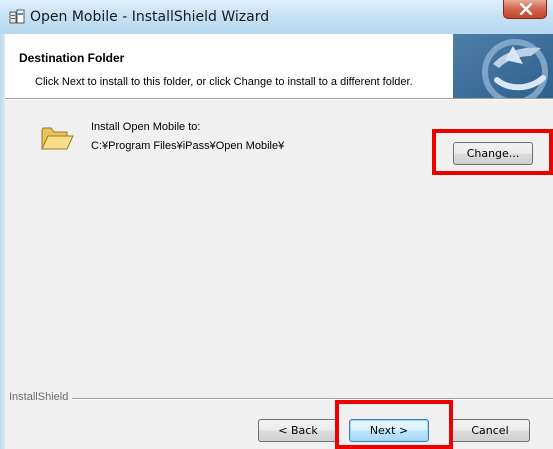  What do you see at coordinates (146, 127) in the screenshot?
I see `install-location-label: Install Open Mobile to:` at bounding box center [146, 127].